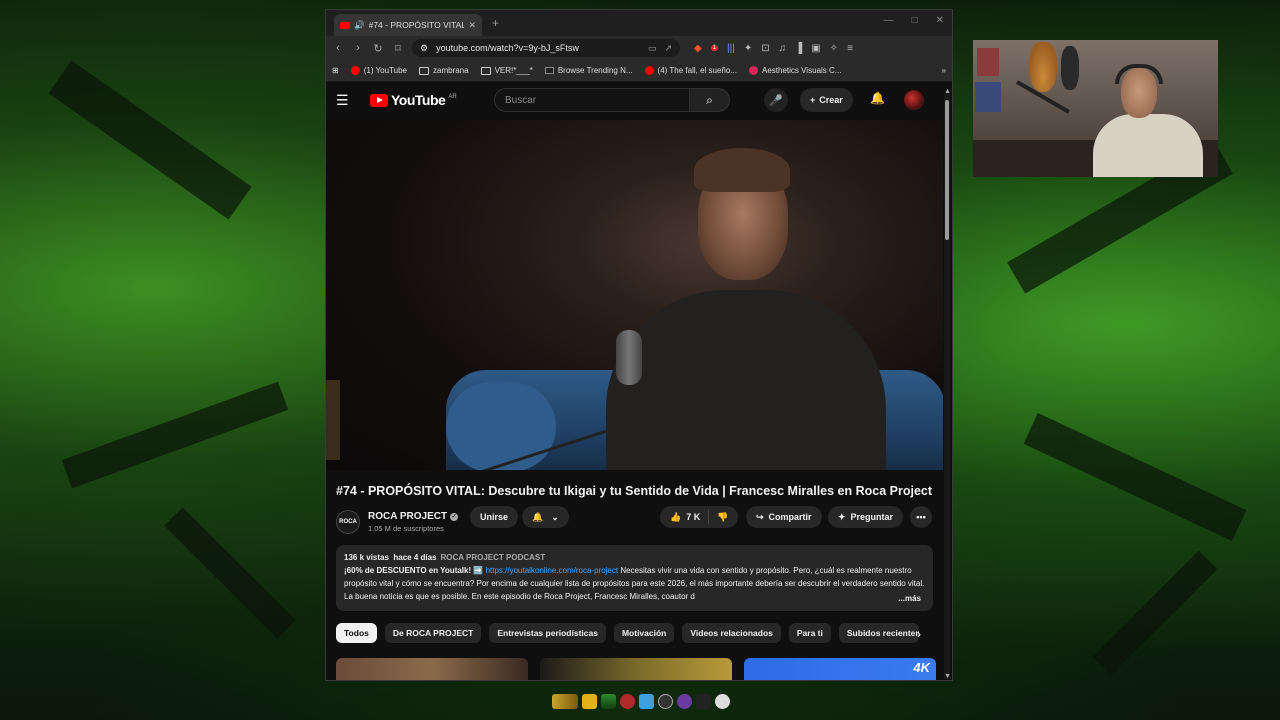 Image resolution: width=1280 pixels, height=720 pixels. I want to click on chip-for-you: Para ti, so click(809, 633).